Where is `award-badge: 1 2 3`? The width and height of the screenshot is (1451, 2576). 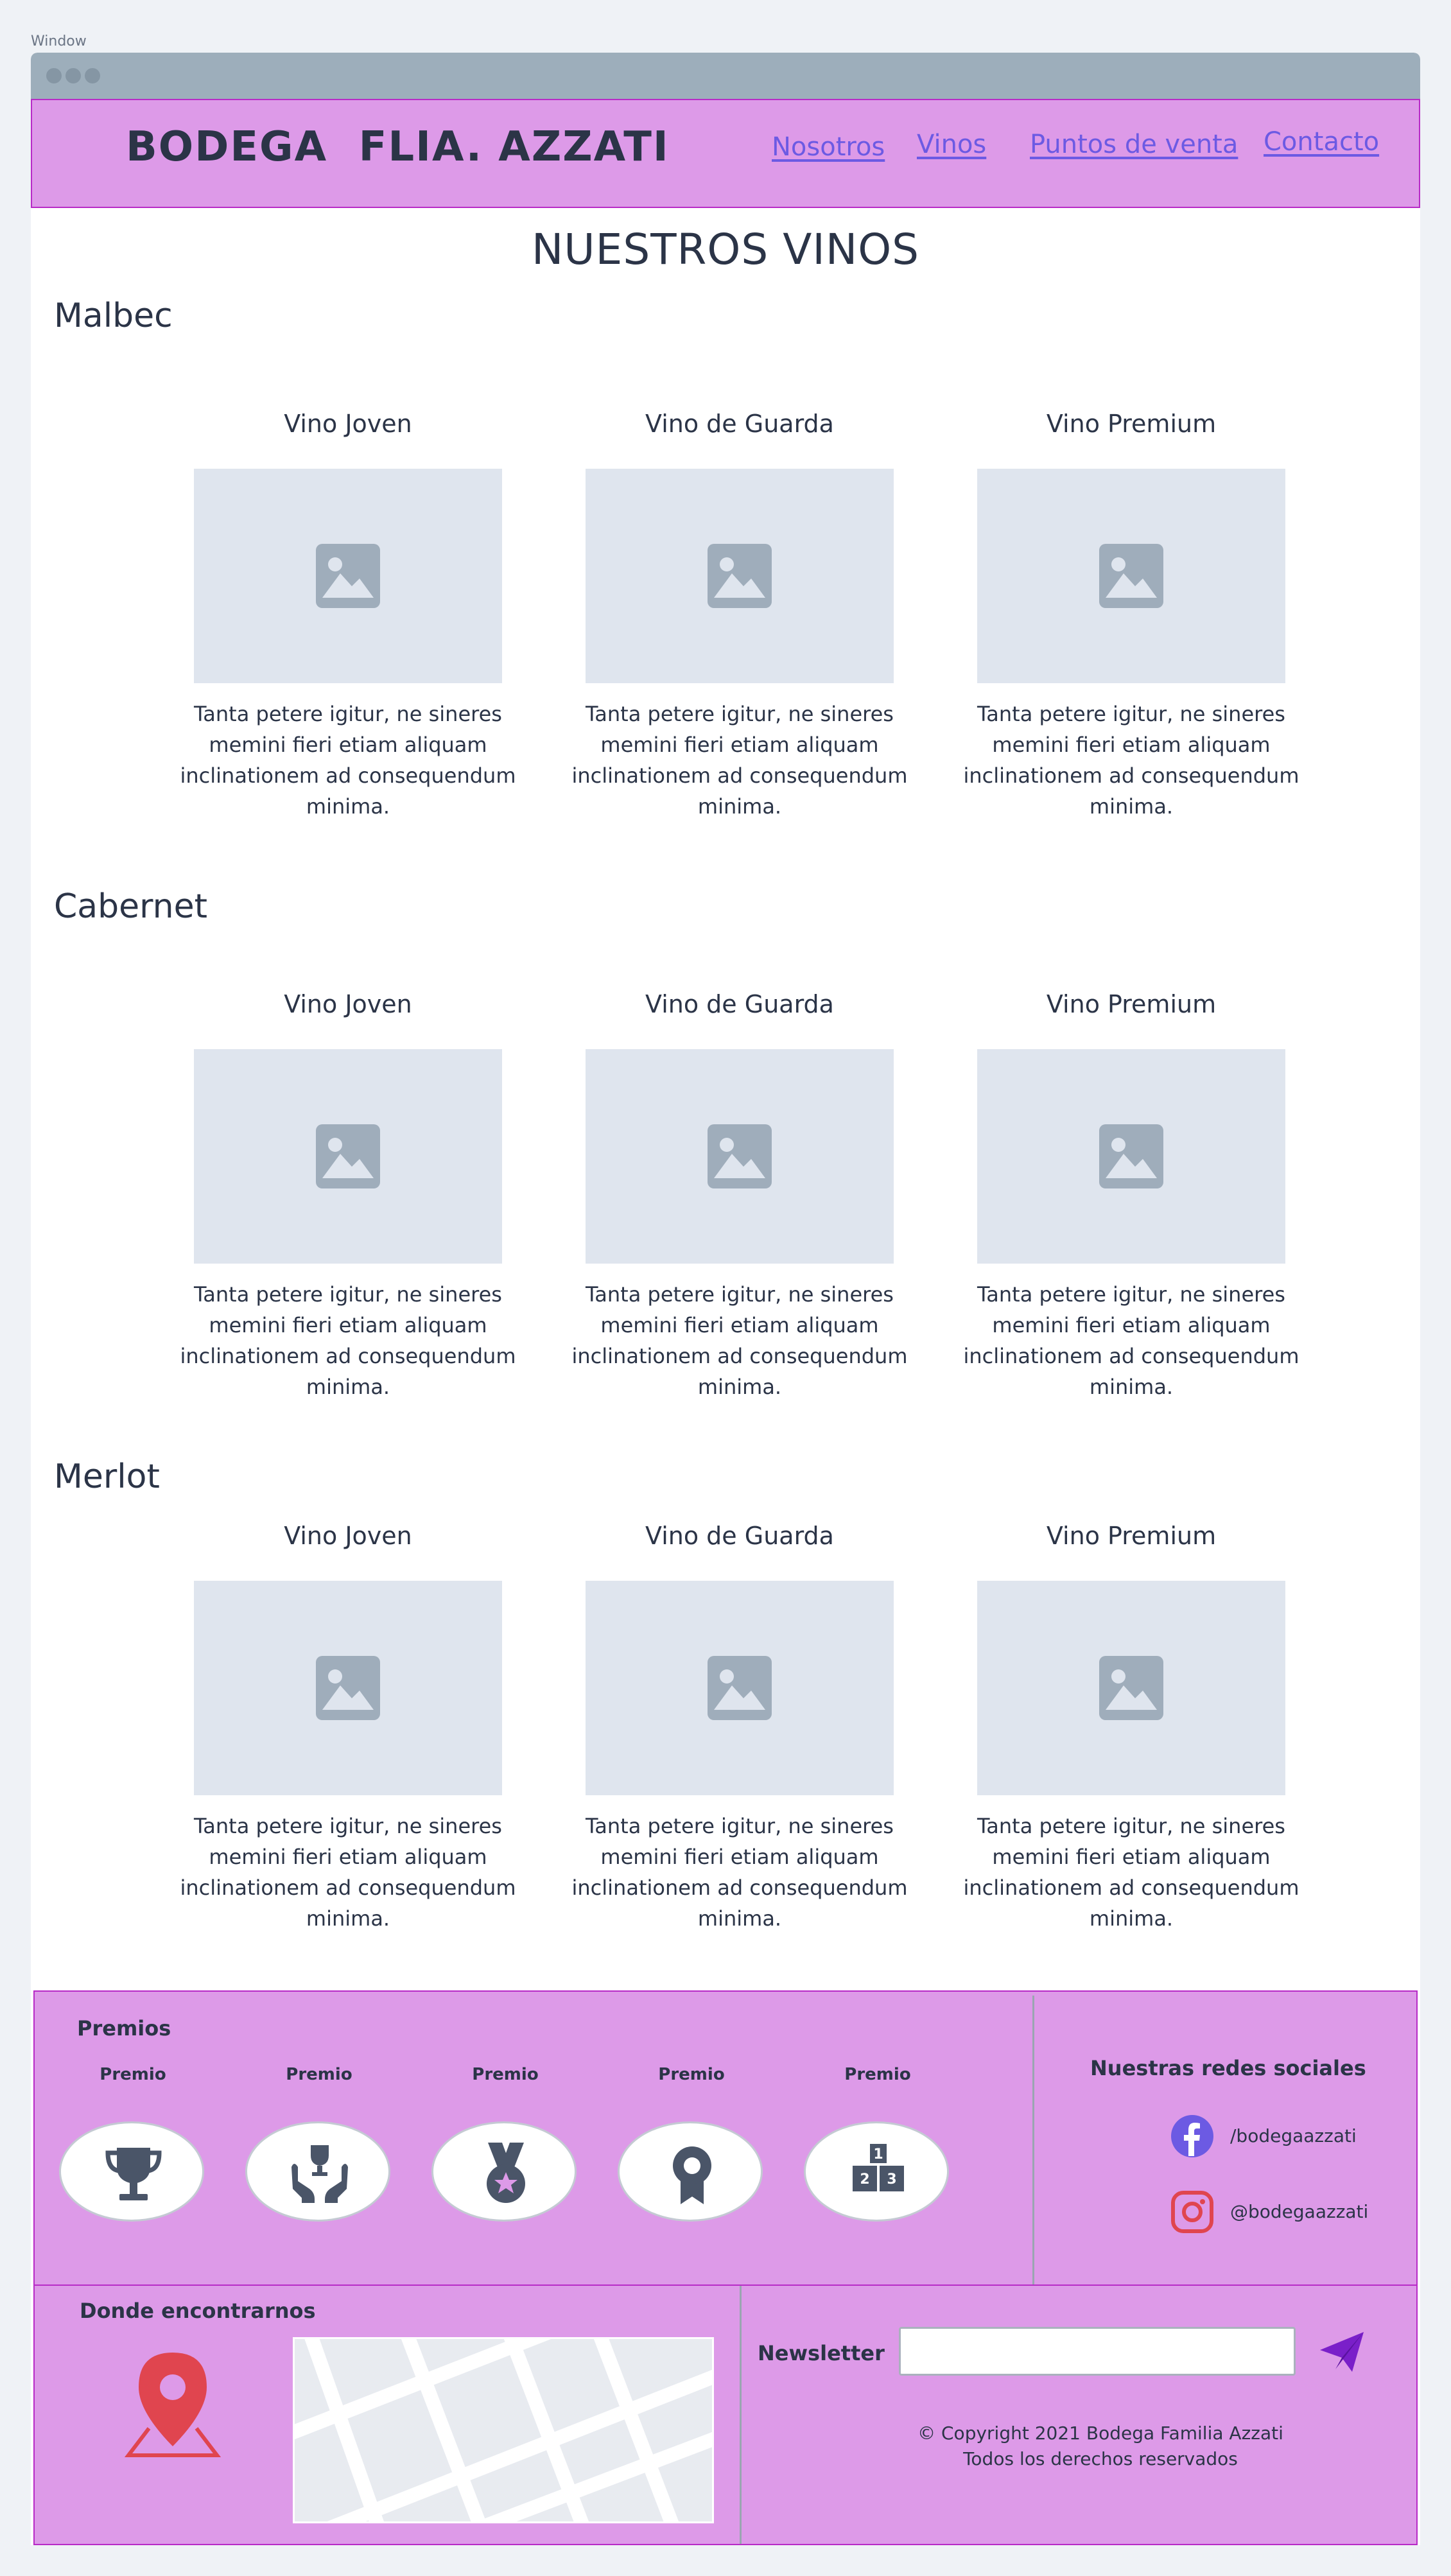
award-badge: 1 2 3 is located at coordinates (876, 2171).